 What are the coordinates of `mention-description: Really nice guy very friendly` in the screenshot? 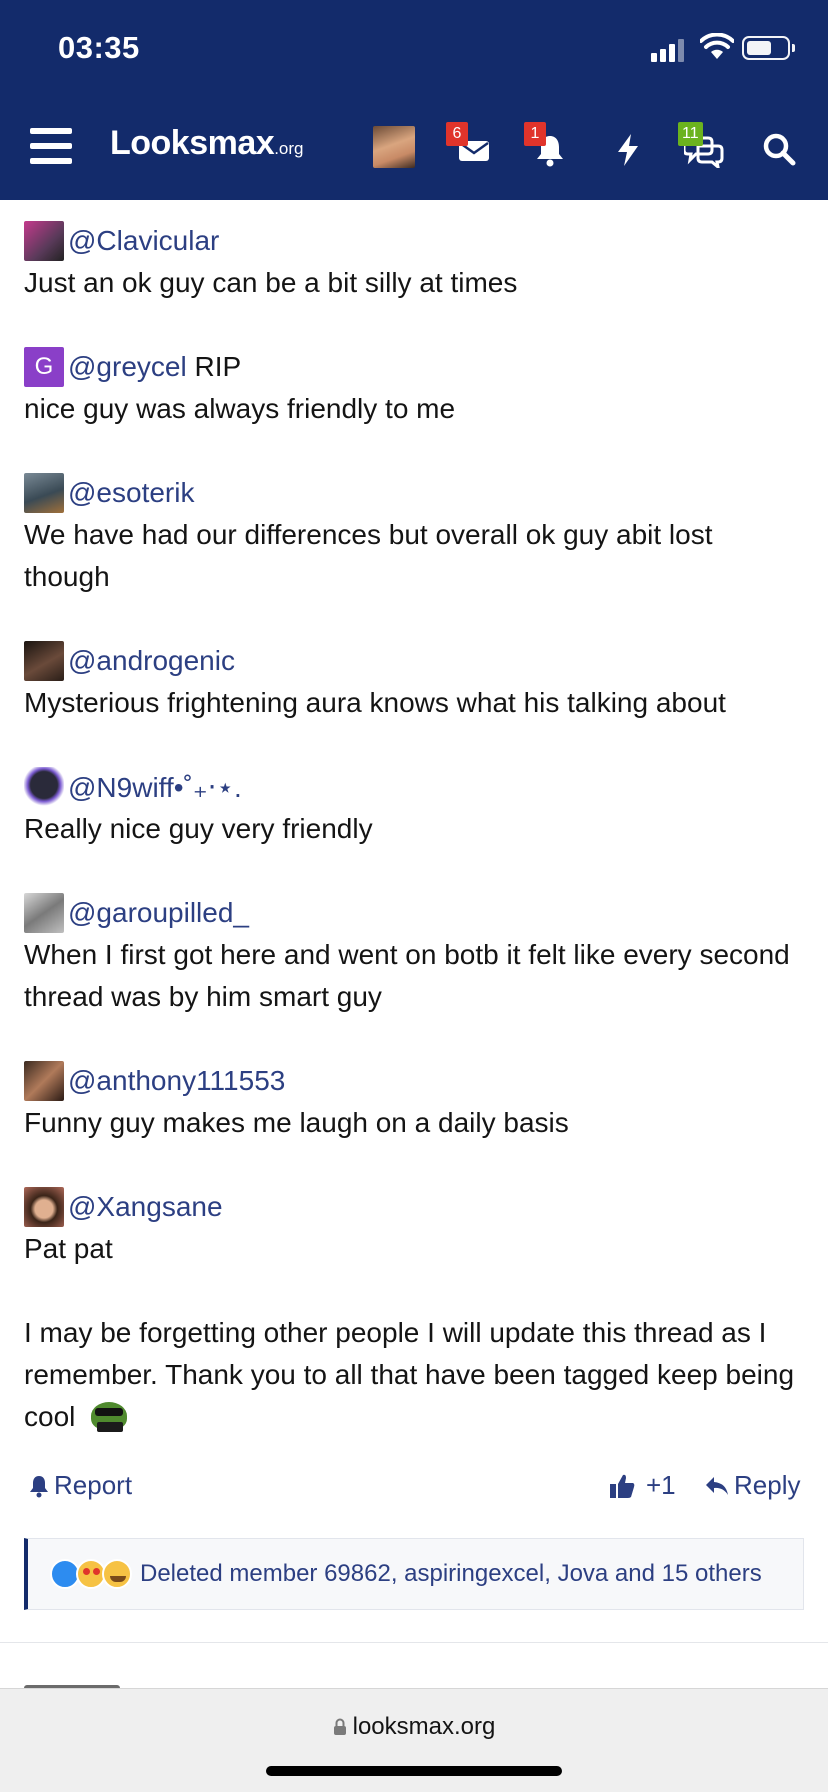 It's located at (198, 828).